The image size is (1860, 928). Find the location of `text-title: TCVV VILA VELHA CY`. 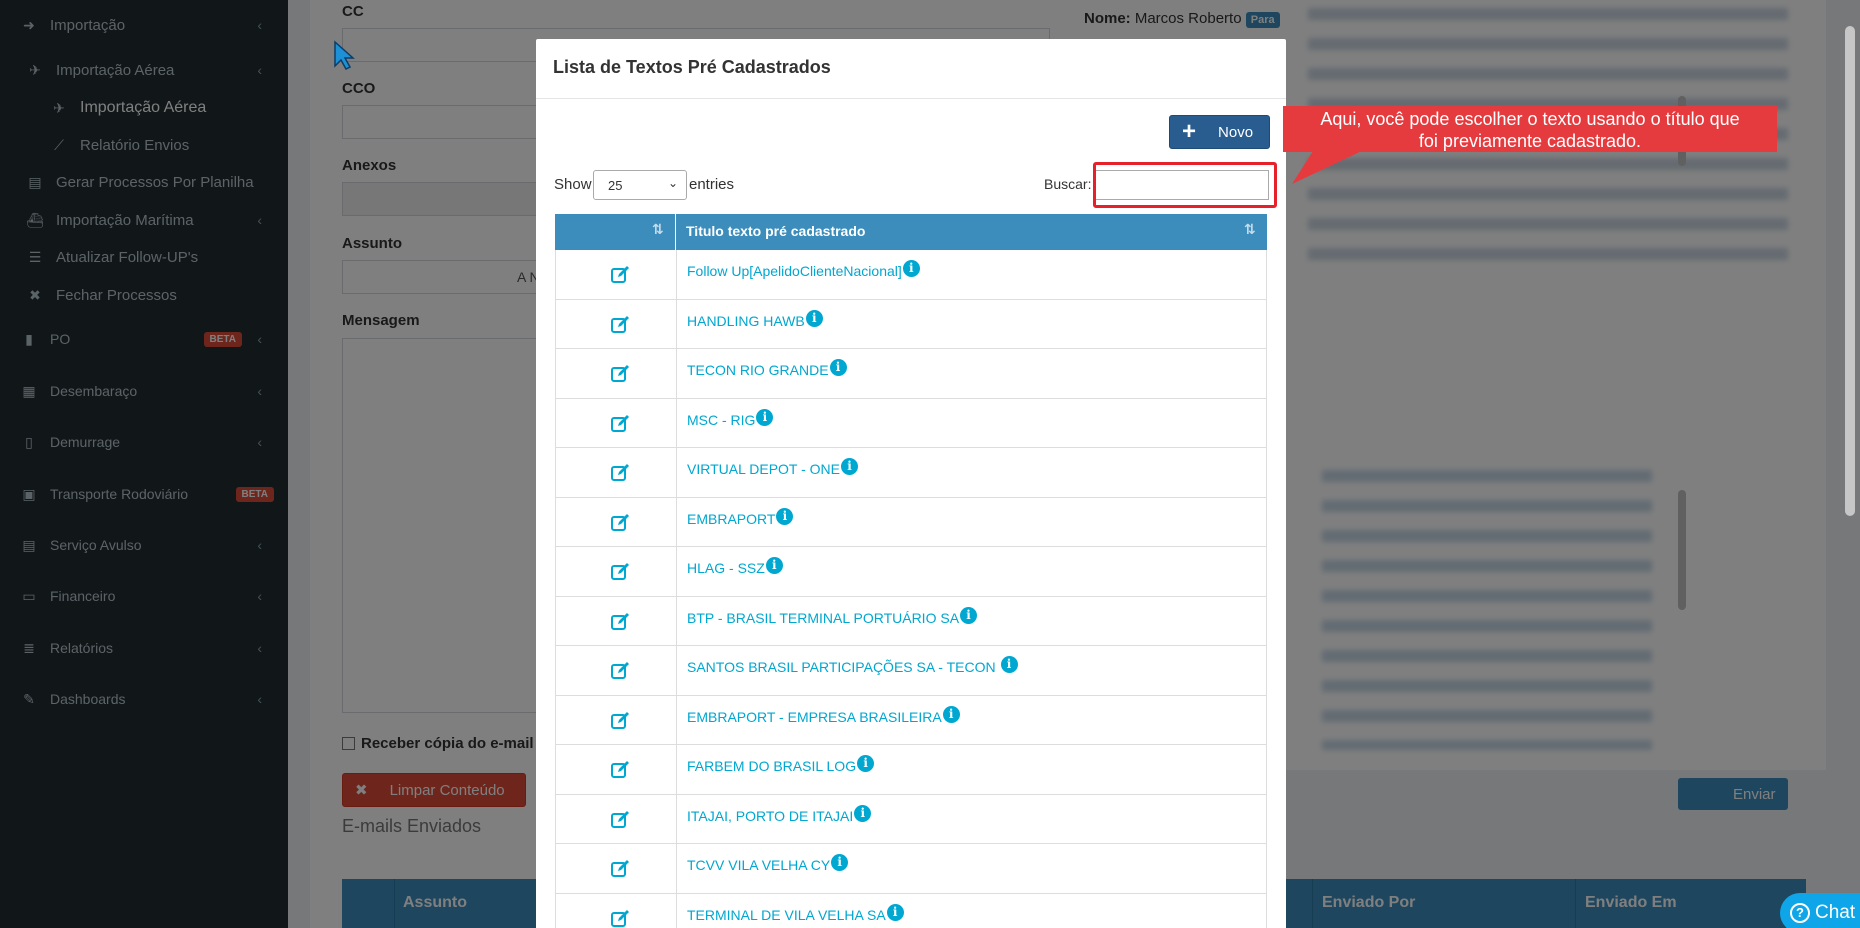

text-title: TCVV VILA VELHA CY is located at coordinates (759, 865).